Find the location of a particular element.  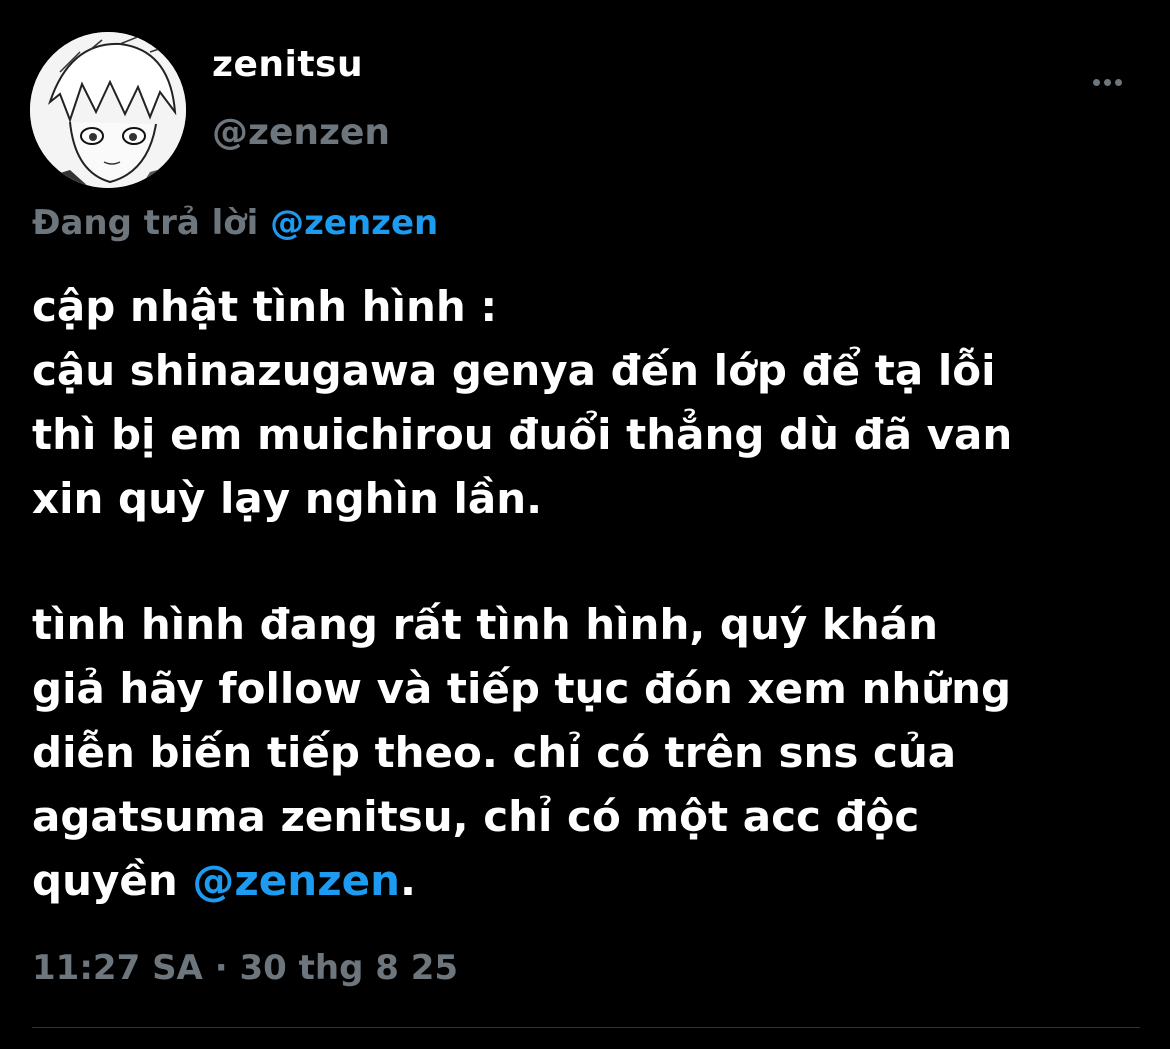

avatar-illustration is located at coordinates (108, 110).